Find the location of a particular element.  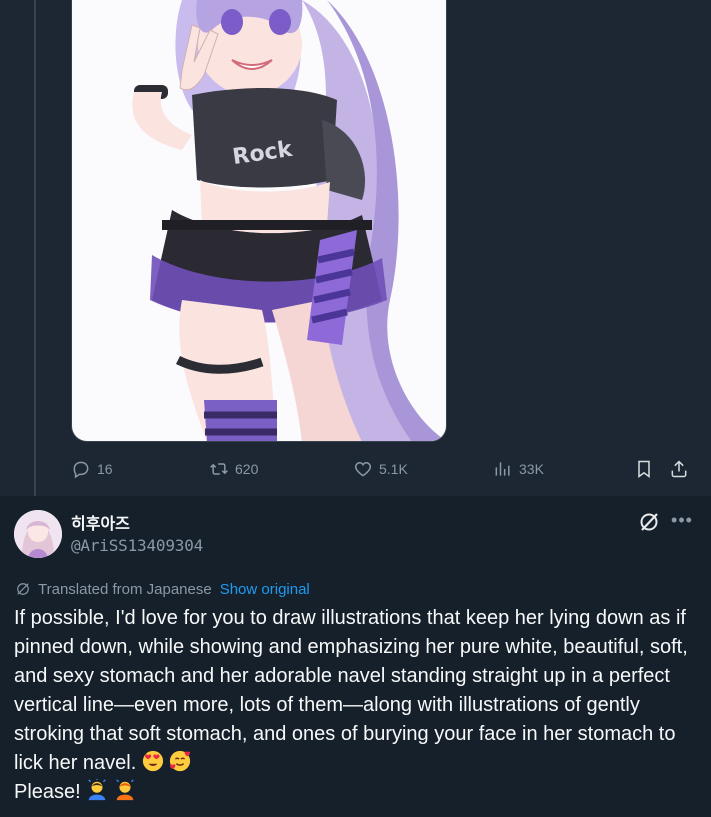

translation-notice: Translated from Japanese Show original is located at coordinates (162, 589).